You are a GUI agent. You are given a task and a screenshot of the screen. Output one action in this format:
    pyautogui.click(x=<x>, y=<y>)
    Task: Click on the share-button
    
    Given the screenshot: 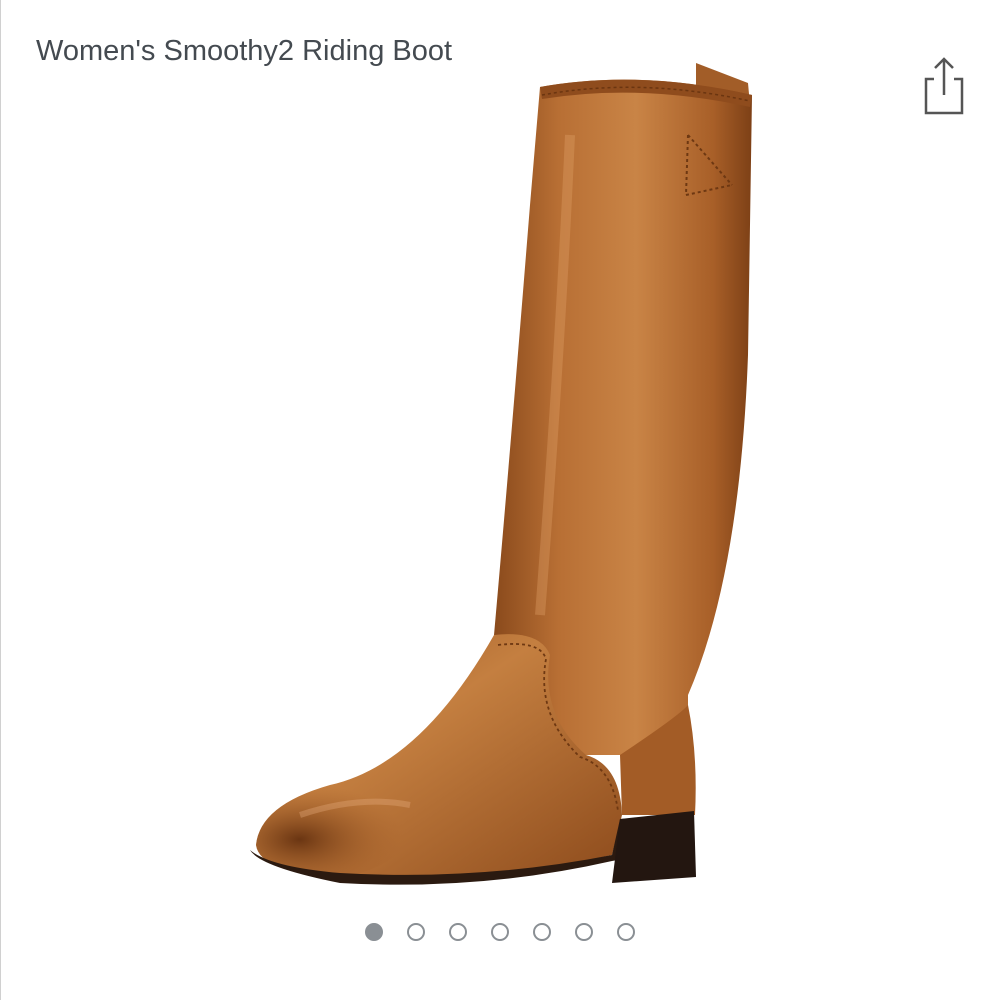 What is the action you would take?
    pyautogui.click(x=944, y=86)
    